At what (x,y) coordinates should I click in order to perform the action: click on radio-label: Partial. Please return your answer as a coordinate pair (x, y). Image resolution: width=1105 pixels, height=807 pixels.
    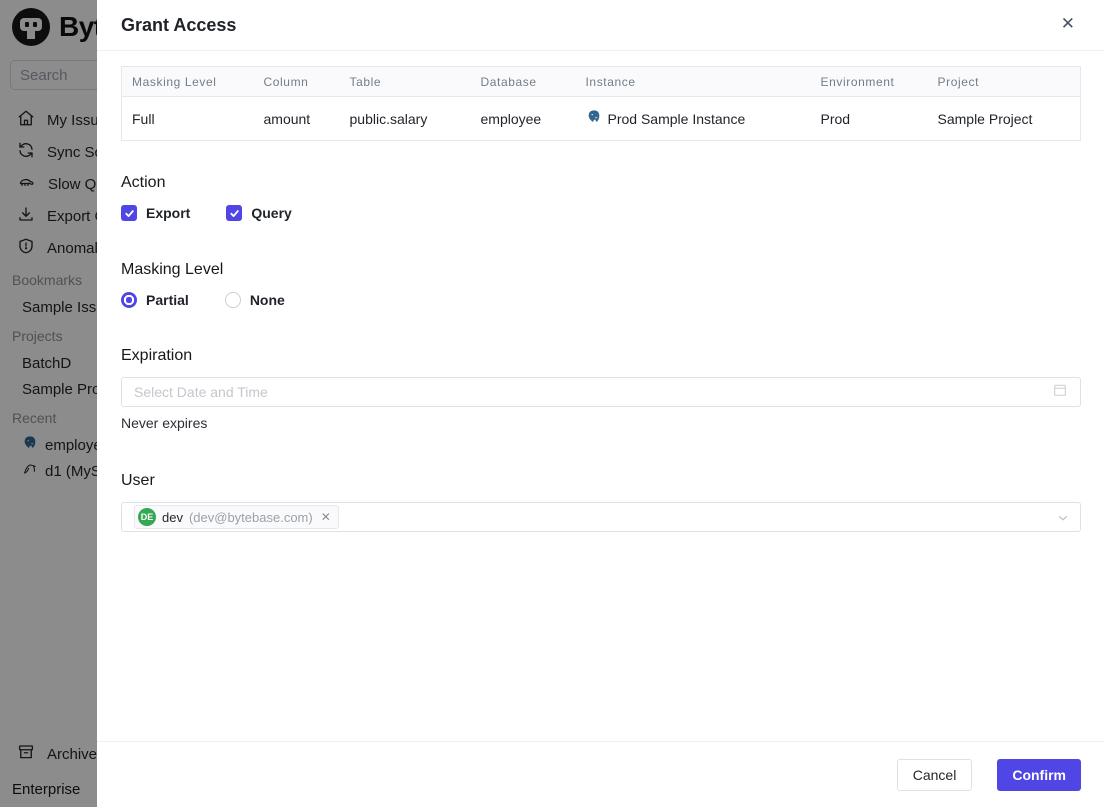
    Looking at the image, I should click on (167, 300).